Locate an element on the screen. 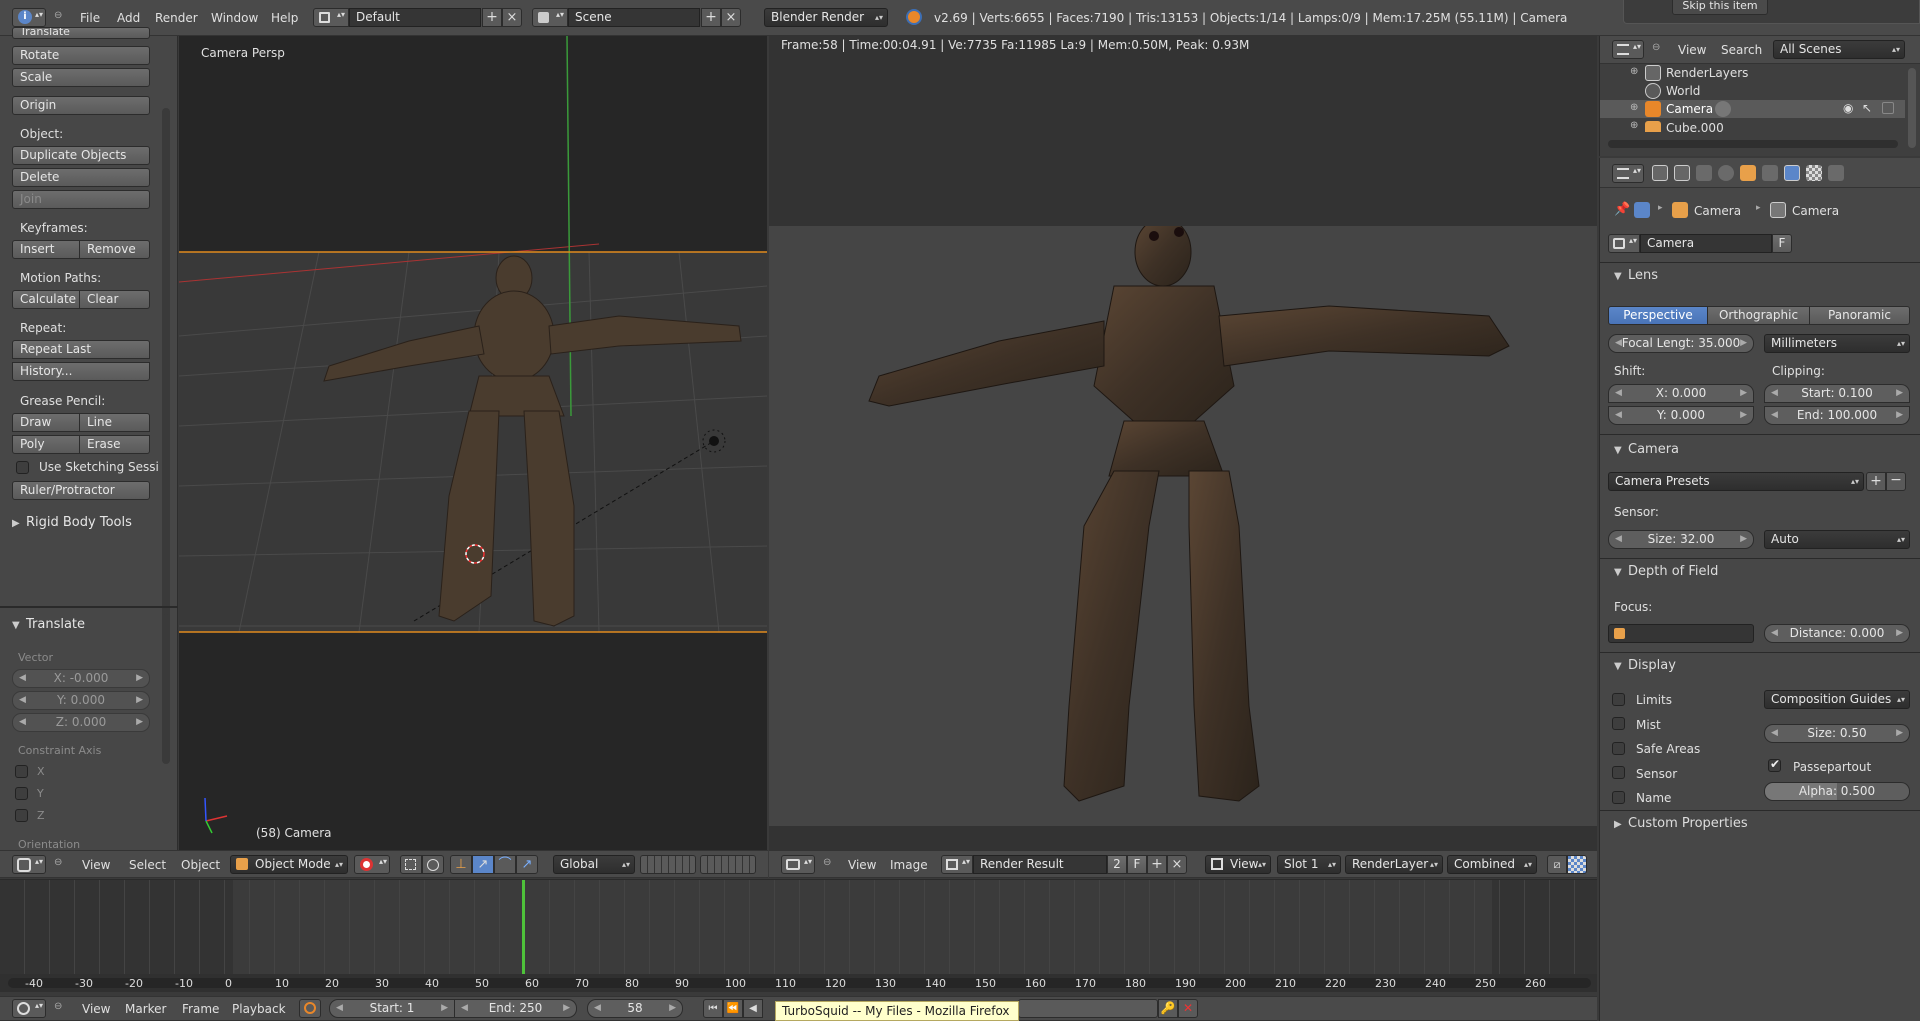  physics-tab-icon is located at coordinates (1836, 173).